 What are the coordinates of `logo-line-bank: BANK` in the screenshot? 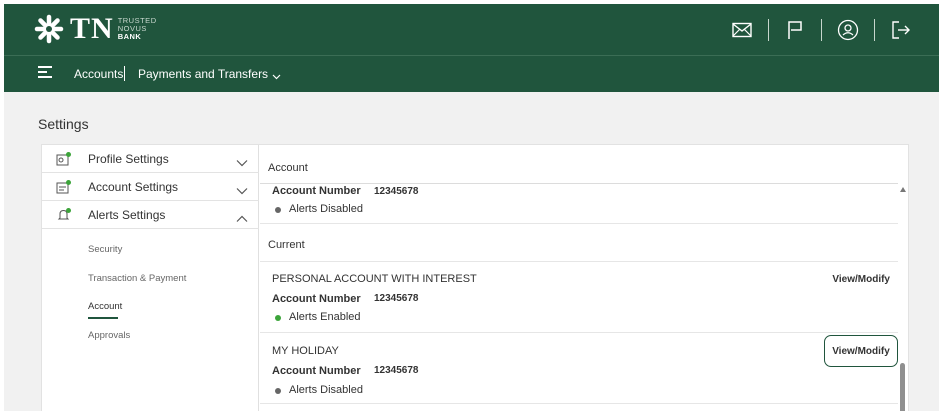 It's located at (129, 36).